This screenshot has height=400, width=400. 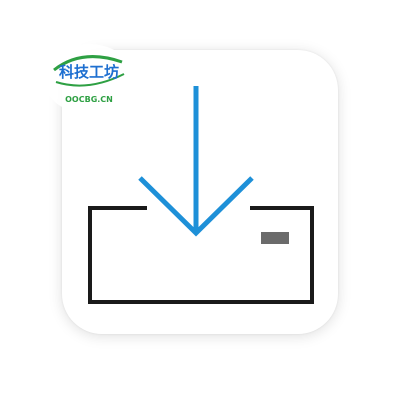 I want to click on watermark-subtitle: OOCBG.CN, so click(x=89, y=99).